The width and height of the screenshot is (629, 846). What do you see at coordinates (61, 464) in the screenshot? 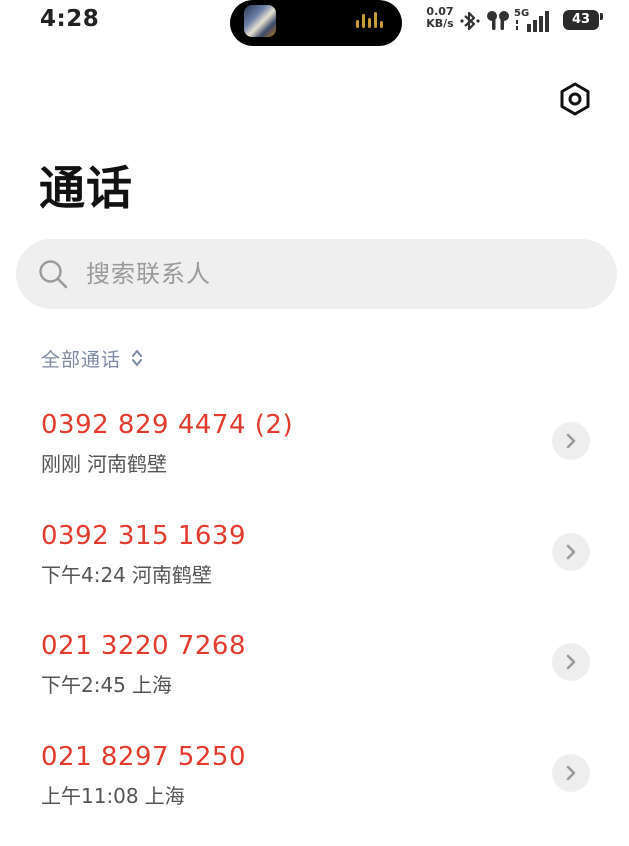
I see `call-time: 刚刚` at bounding box center [61, 464].